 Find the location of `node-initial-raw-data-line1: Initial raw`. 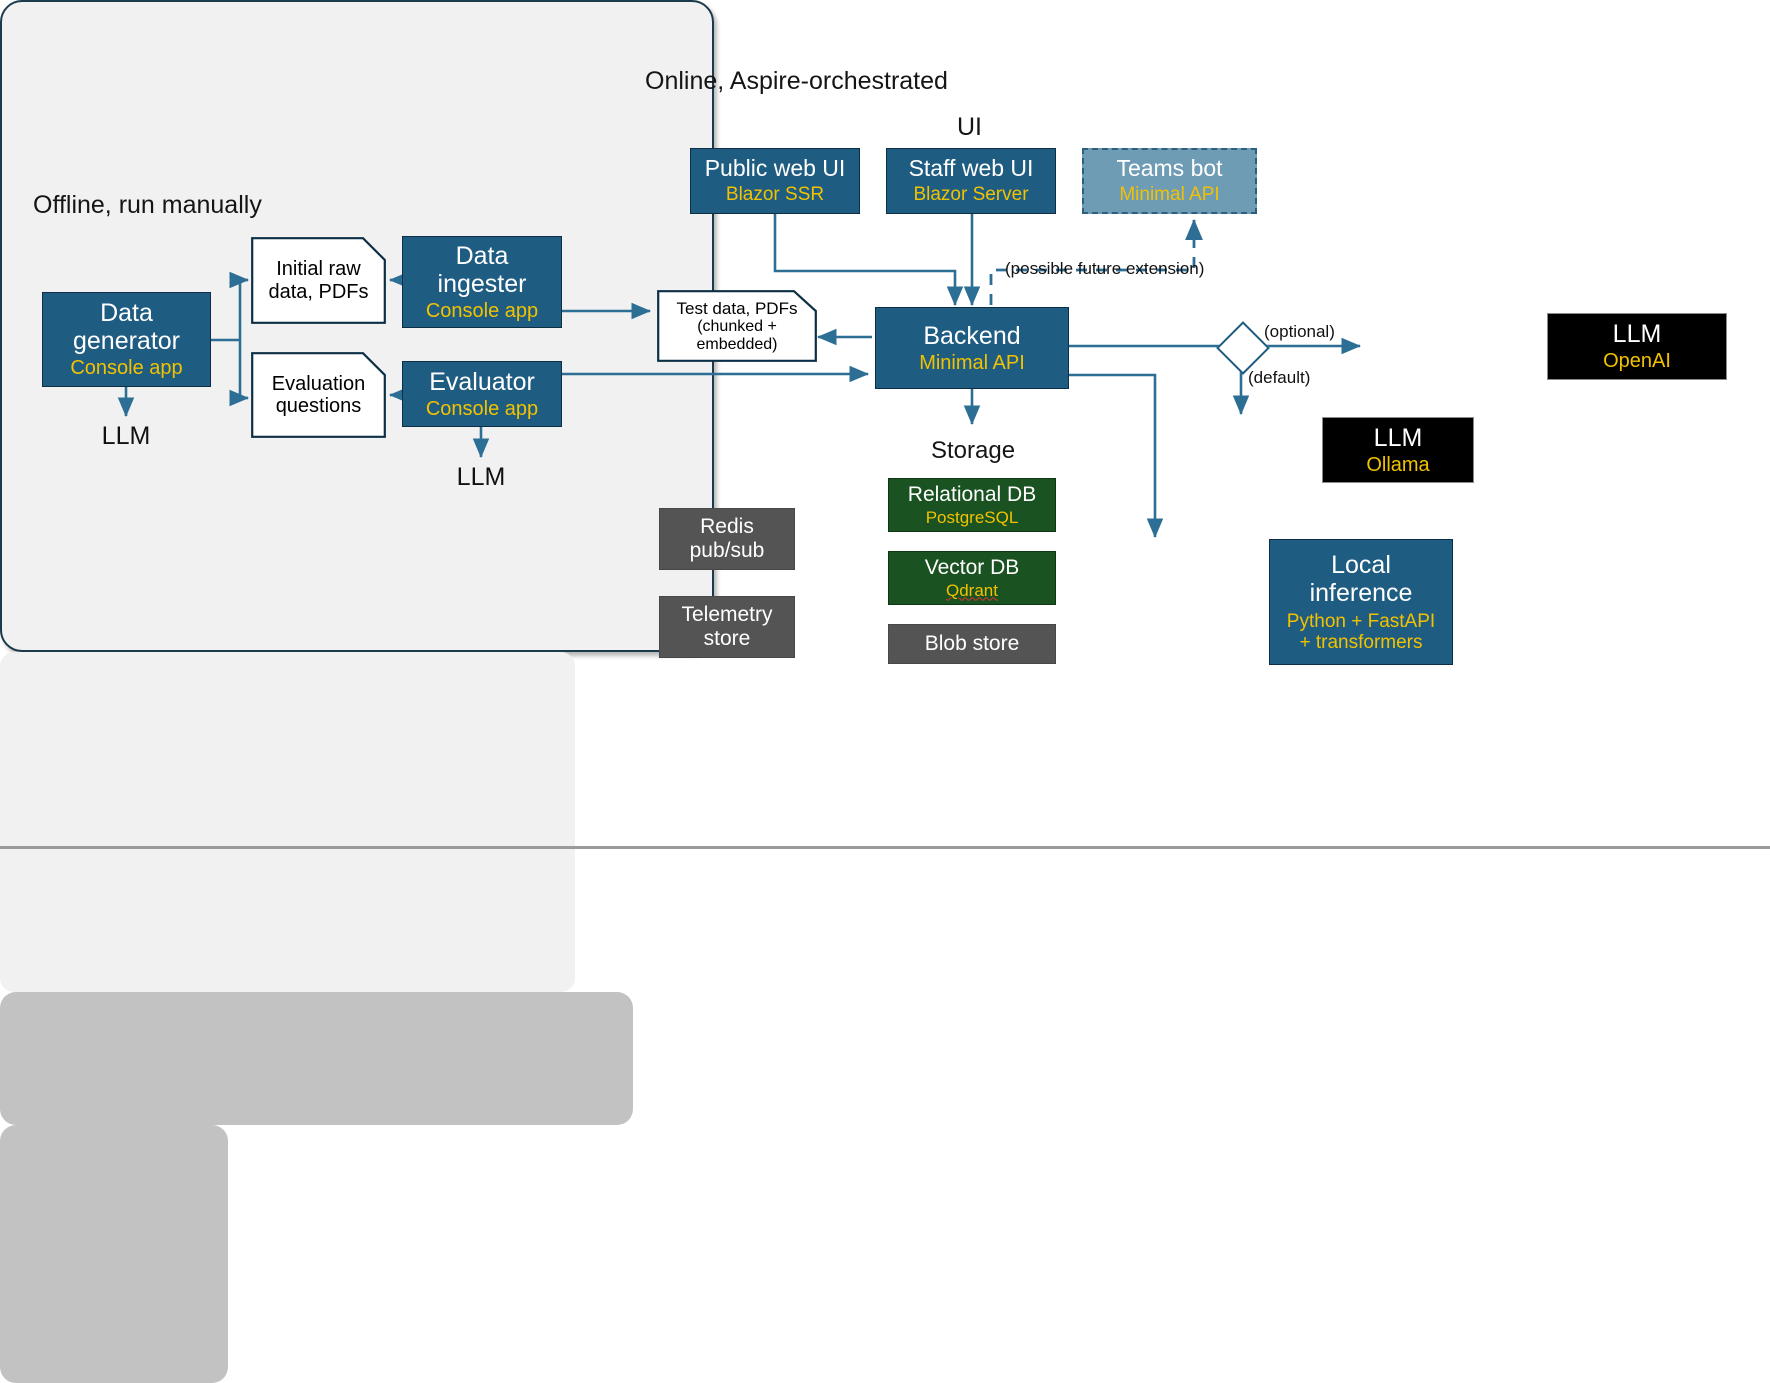

node-initial-raw-data-line1: Initial raw is located at coordinates (318, 269).